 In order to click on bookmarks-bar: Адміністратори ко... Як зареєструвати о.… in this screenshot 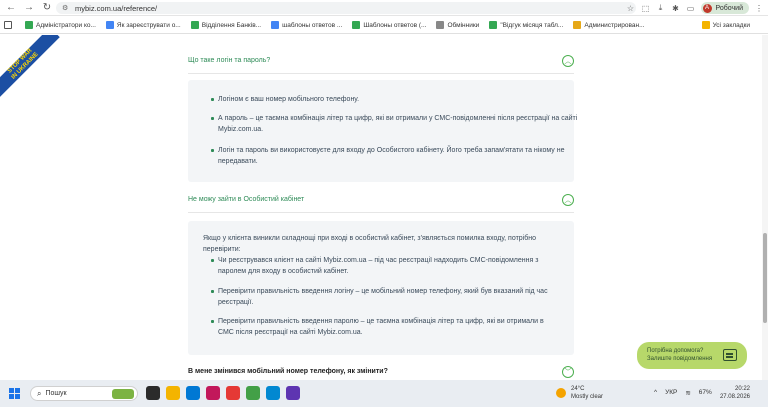, I will do `click(384, 25)`.